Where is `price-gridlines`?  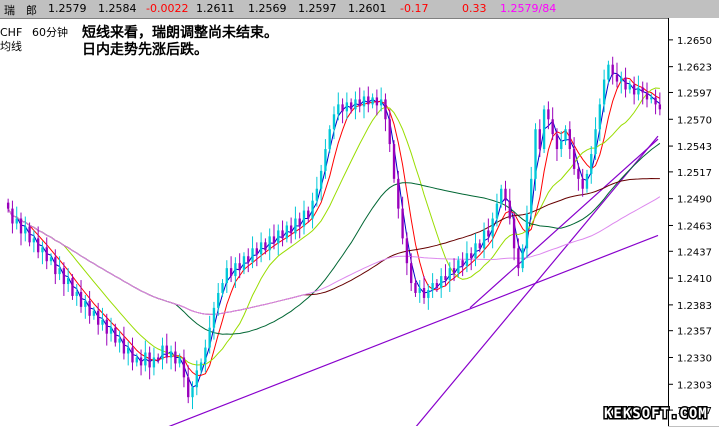 price-gridlines is located at coordinates (670, 225).